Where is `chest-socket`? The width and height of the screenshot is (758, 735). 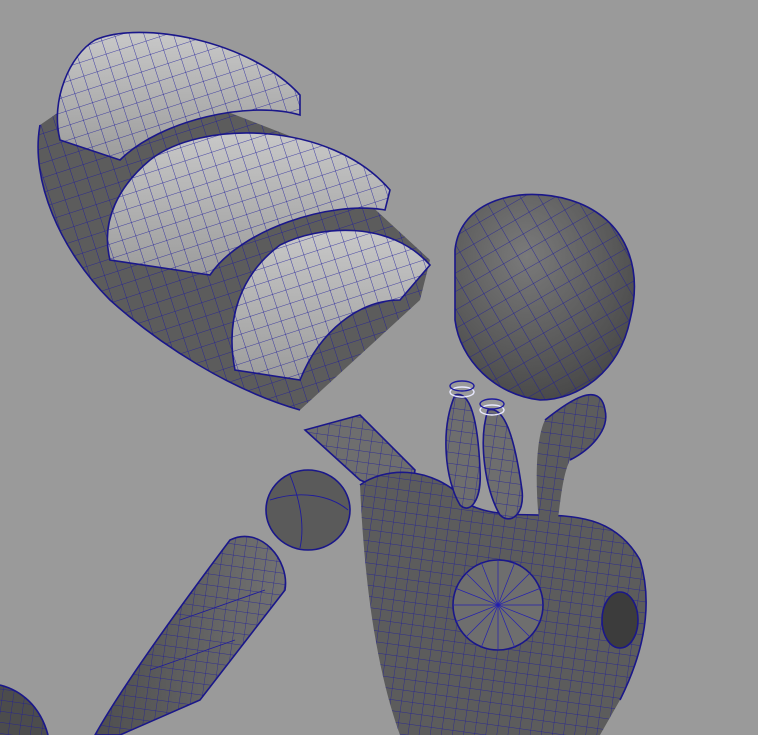 chest-socket is located at coordinates (620, 620).